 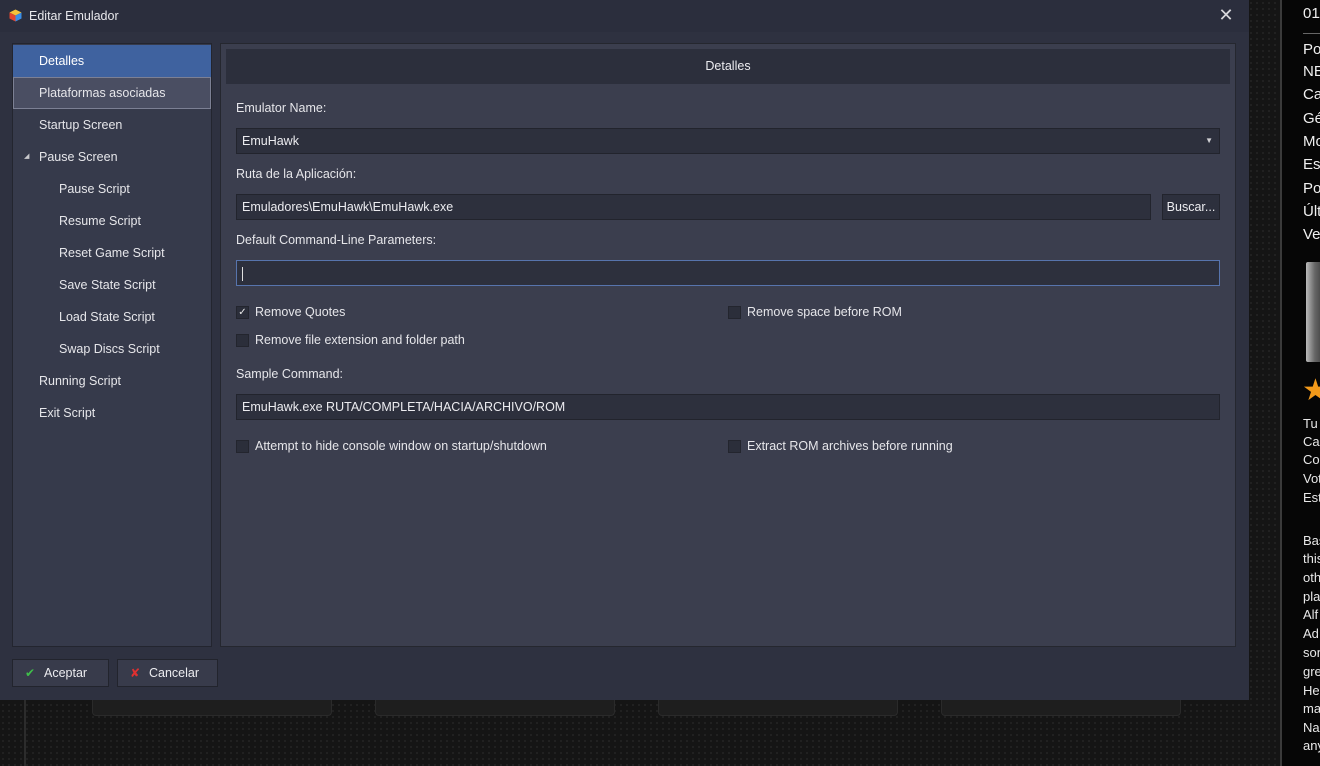 I want to click on description-line: this, so click(x=1311, y=558).